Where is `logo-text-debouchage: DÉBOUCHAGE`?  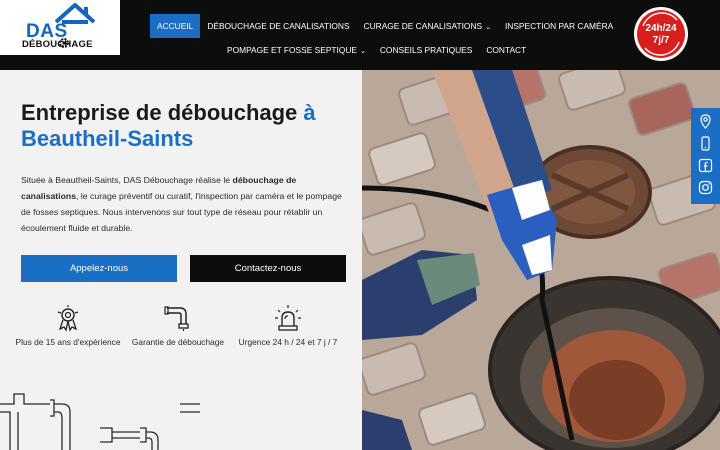 logo-text-debouchage: DÉBOUCHAGE is located at coordinates (57, 44).